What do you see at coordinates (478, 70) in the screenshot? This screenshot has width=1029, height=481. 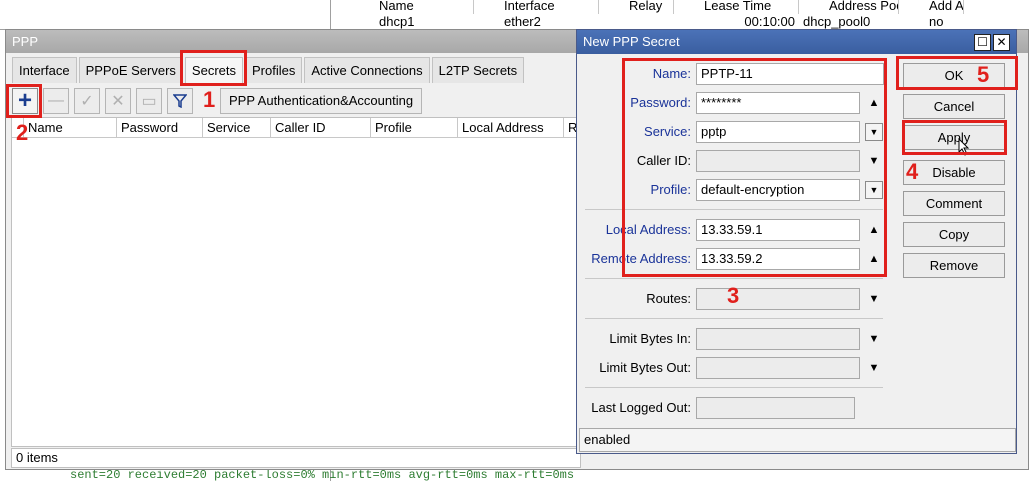 I see `tab-l2tp-secrets: L2TP Secrets` at bounding box center [478, 70].